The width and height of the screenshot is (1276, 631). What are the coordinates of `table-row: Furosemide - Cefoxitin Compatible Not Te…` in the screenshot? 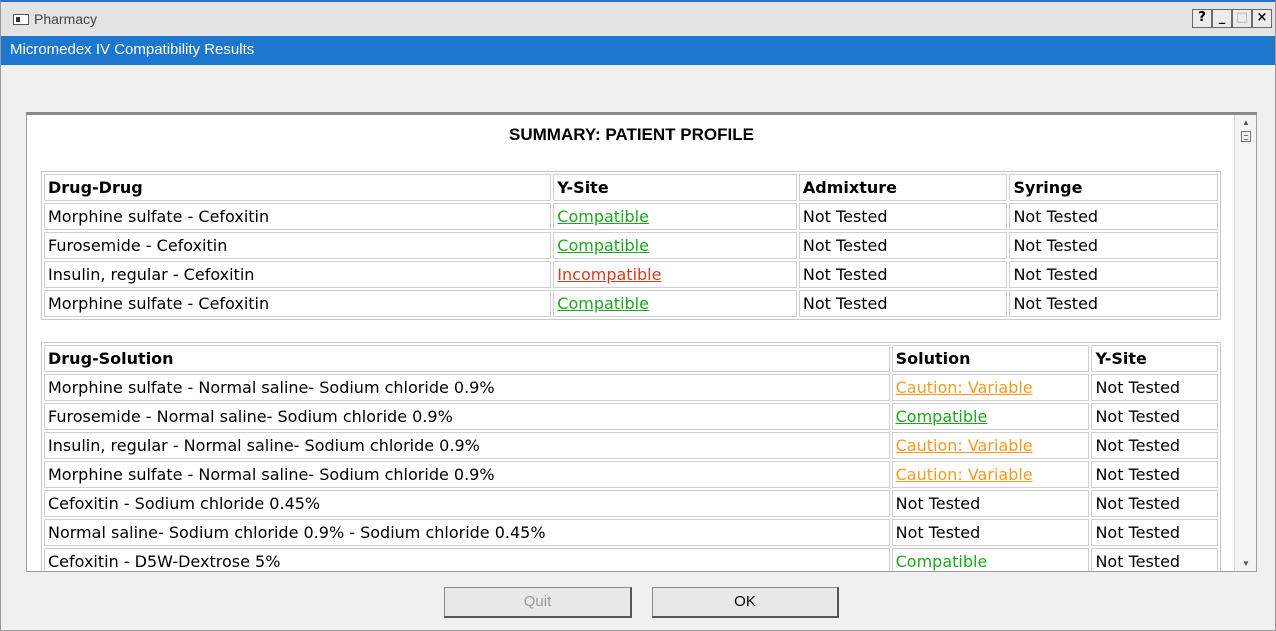 It's located at (631, 245).